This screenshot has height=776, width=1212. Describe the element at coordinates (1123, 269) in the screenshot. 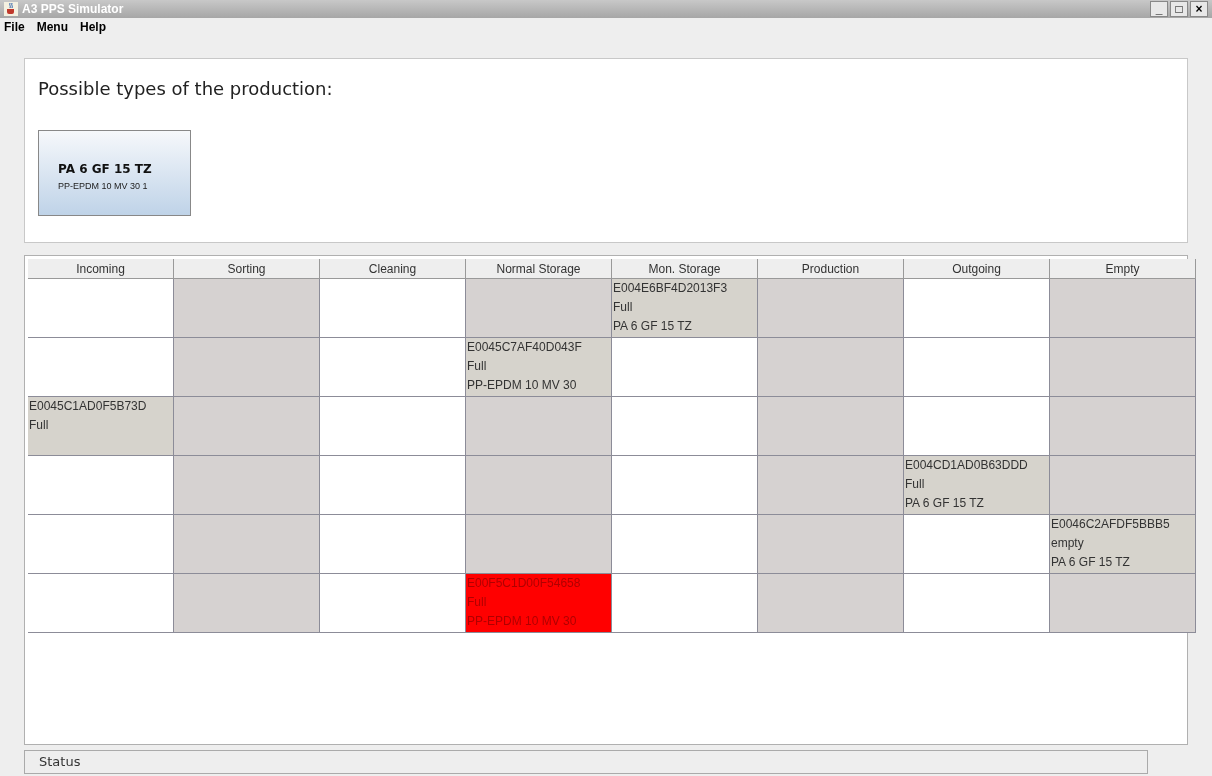

I see `column-header: Empty` at that location.